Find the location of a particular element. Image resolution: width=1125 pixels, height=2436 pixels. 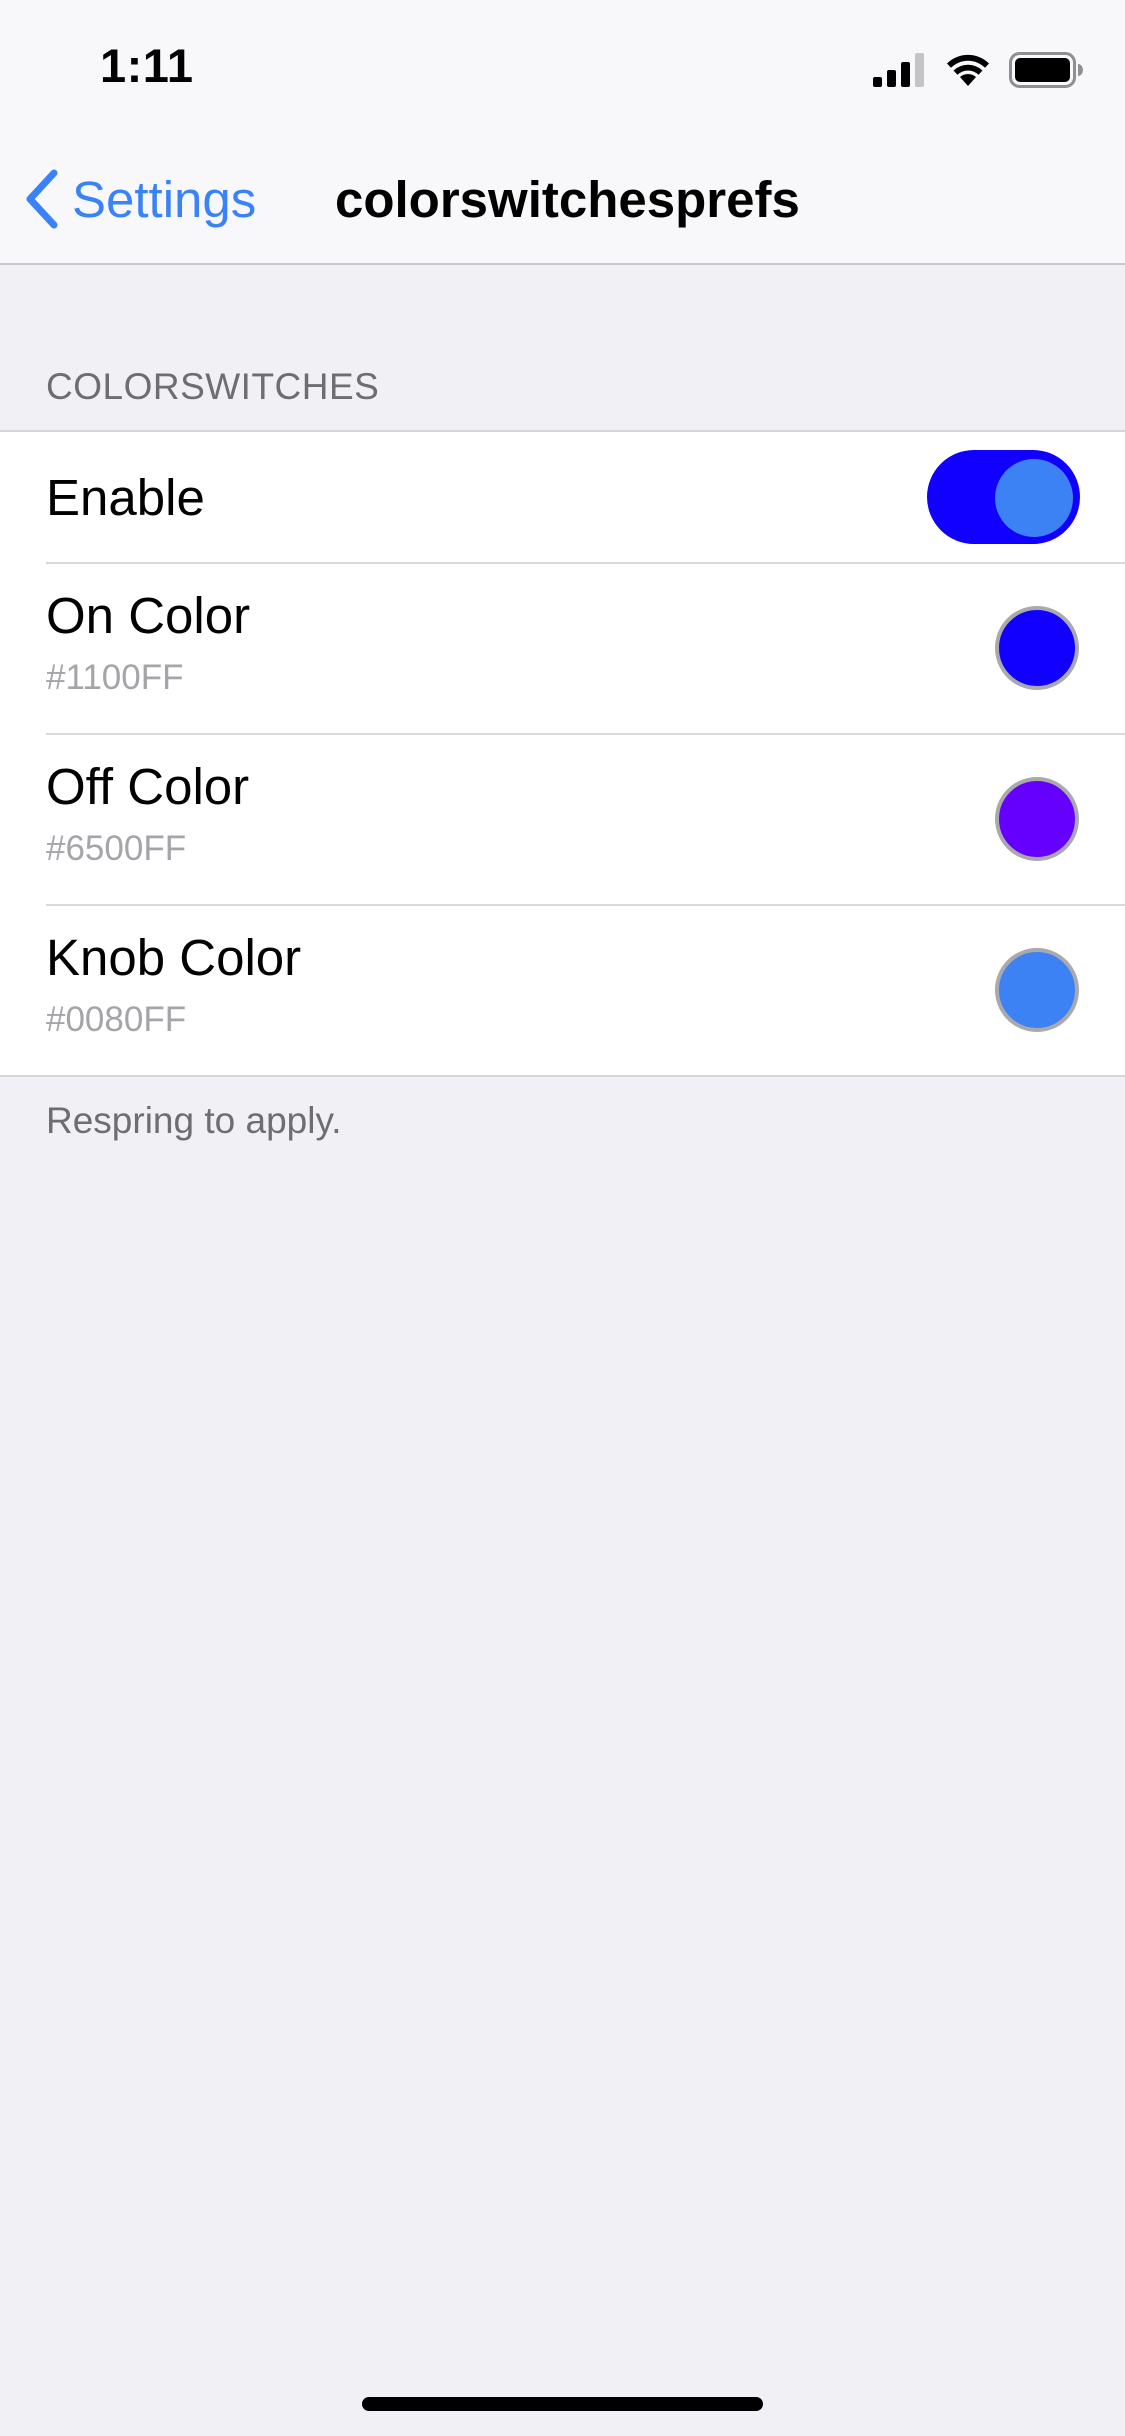

on-color-label: On Color is located at coordinates (148, 615).